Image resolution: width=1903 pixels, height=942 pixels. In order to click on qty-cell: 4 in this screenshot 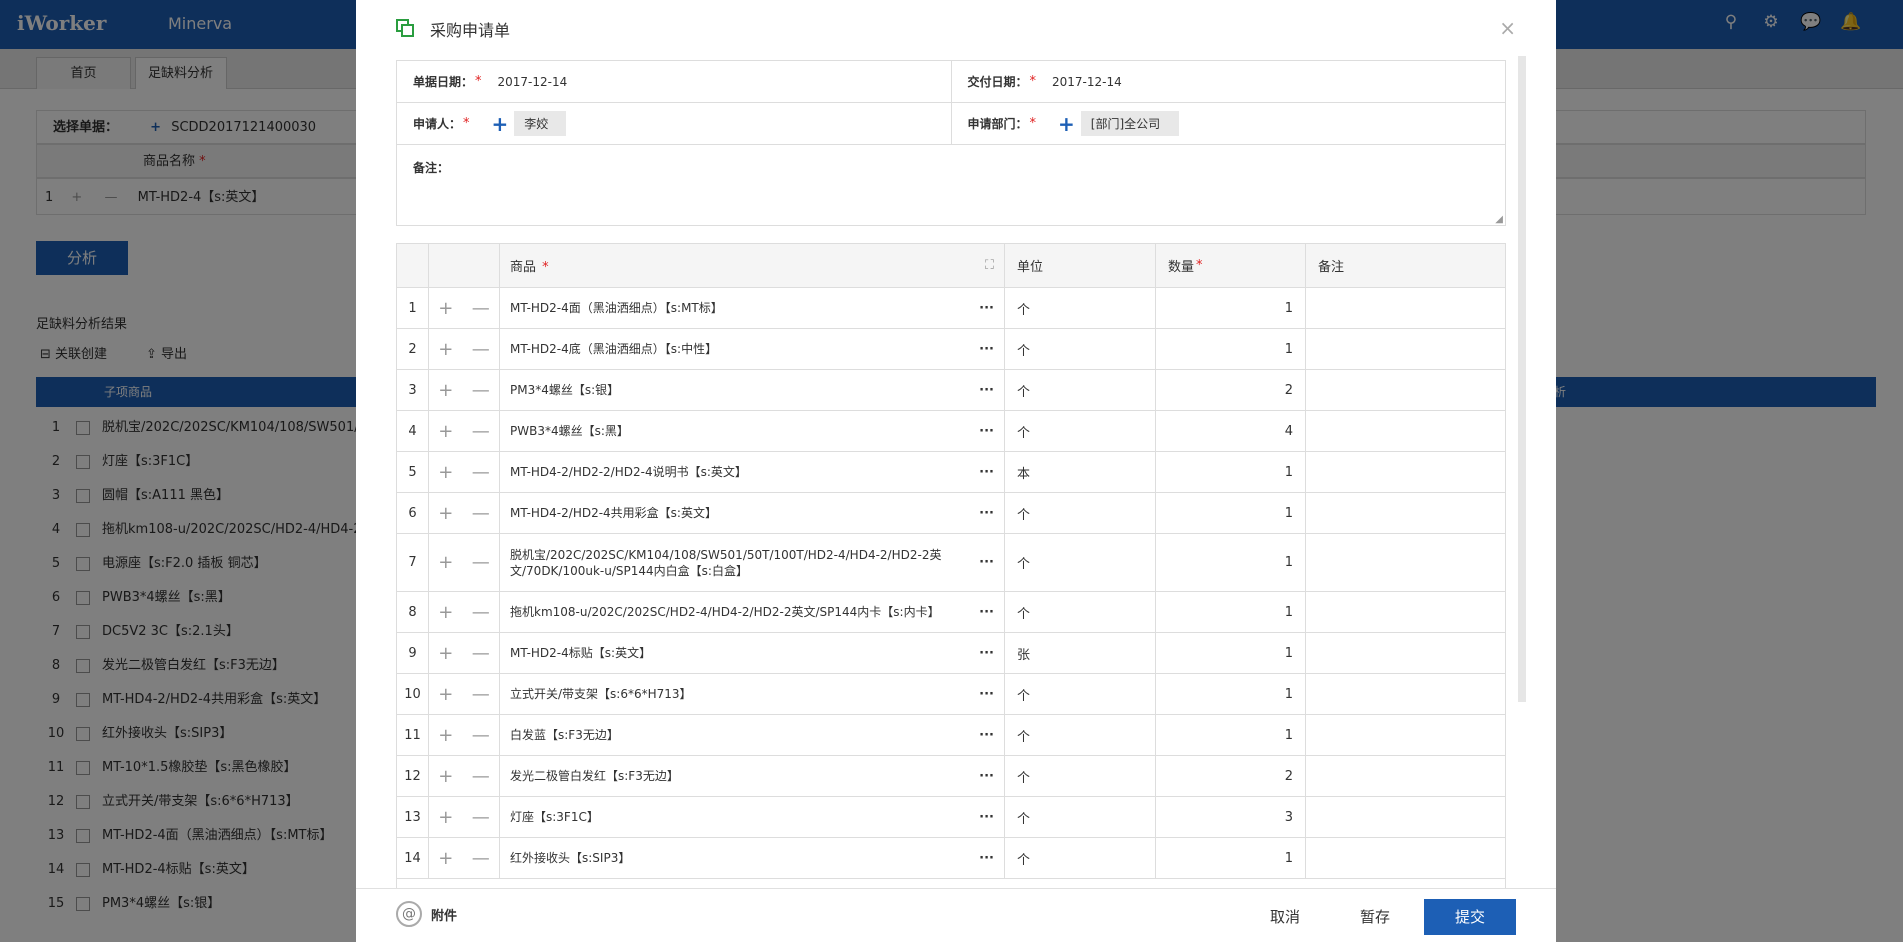, I will do `click(1231, 431)`.